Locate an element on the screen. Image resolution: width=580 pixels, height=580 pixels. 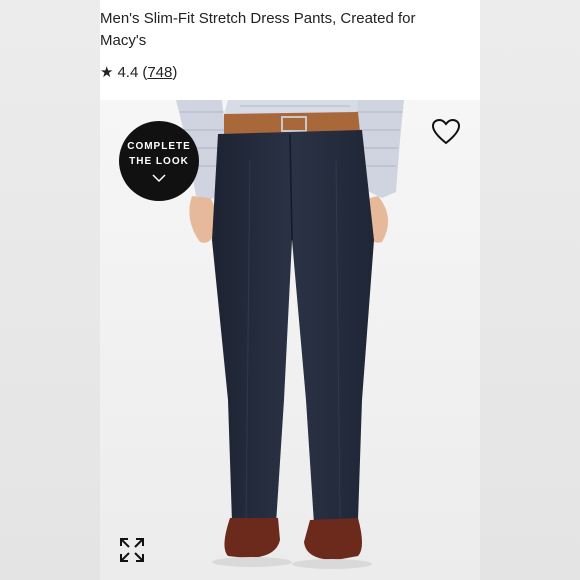
ctl-line2: THE LOOK is located at coordinates (159, 161).